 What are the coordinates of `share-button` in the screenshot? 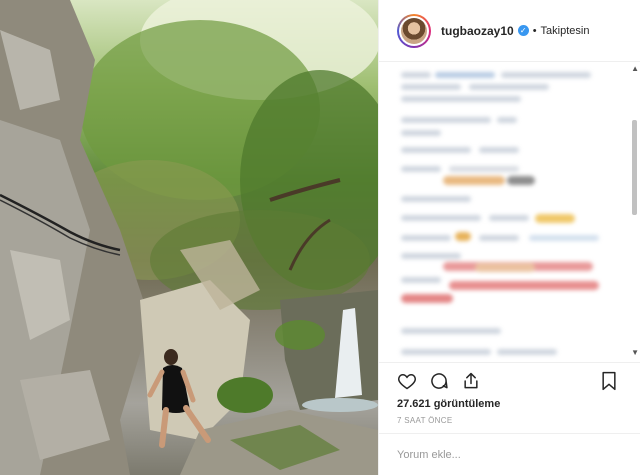 It's located at (471, 381).